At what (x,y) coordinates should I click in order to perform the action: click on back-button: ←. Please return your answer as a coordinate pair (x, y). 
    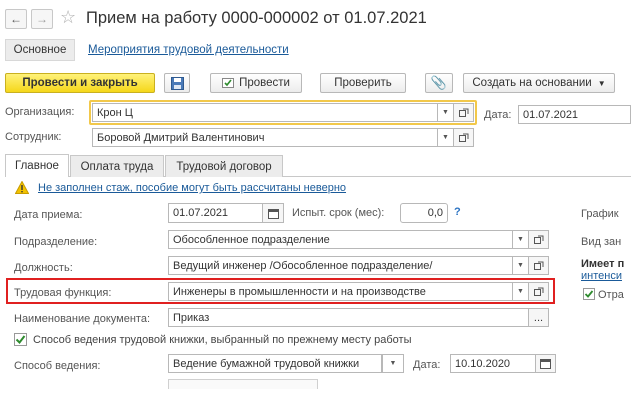
    Looking at the image, I should click on (16, 19).